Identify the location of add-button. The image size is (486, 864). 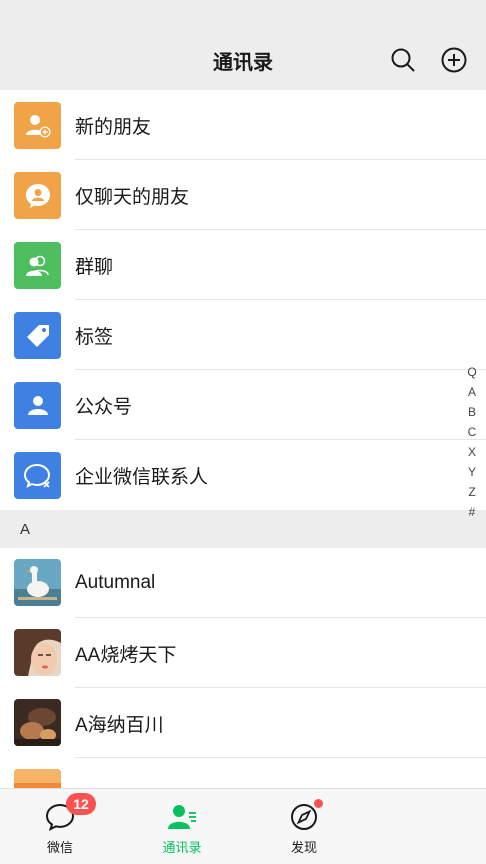
(454, 60).